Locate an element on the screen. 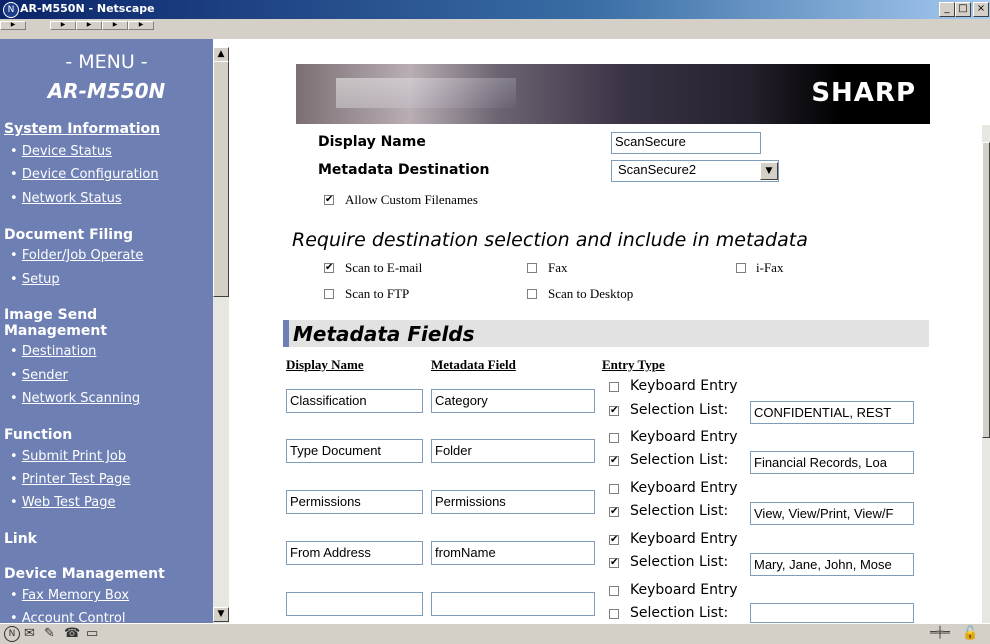 The width and height of the screenshot is (990, 644). row-metadata-field-input: Permissions is located at coordinates (513, 502).